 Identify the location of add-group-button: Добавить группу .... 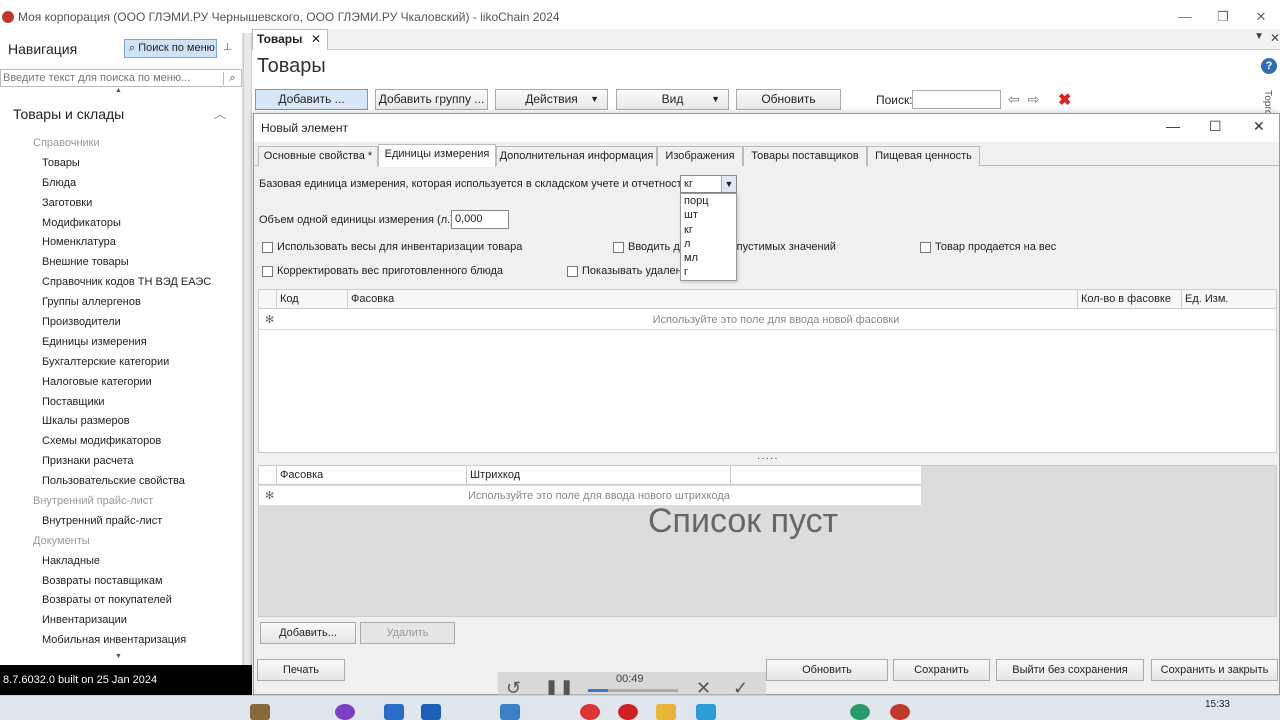
(431, 99).